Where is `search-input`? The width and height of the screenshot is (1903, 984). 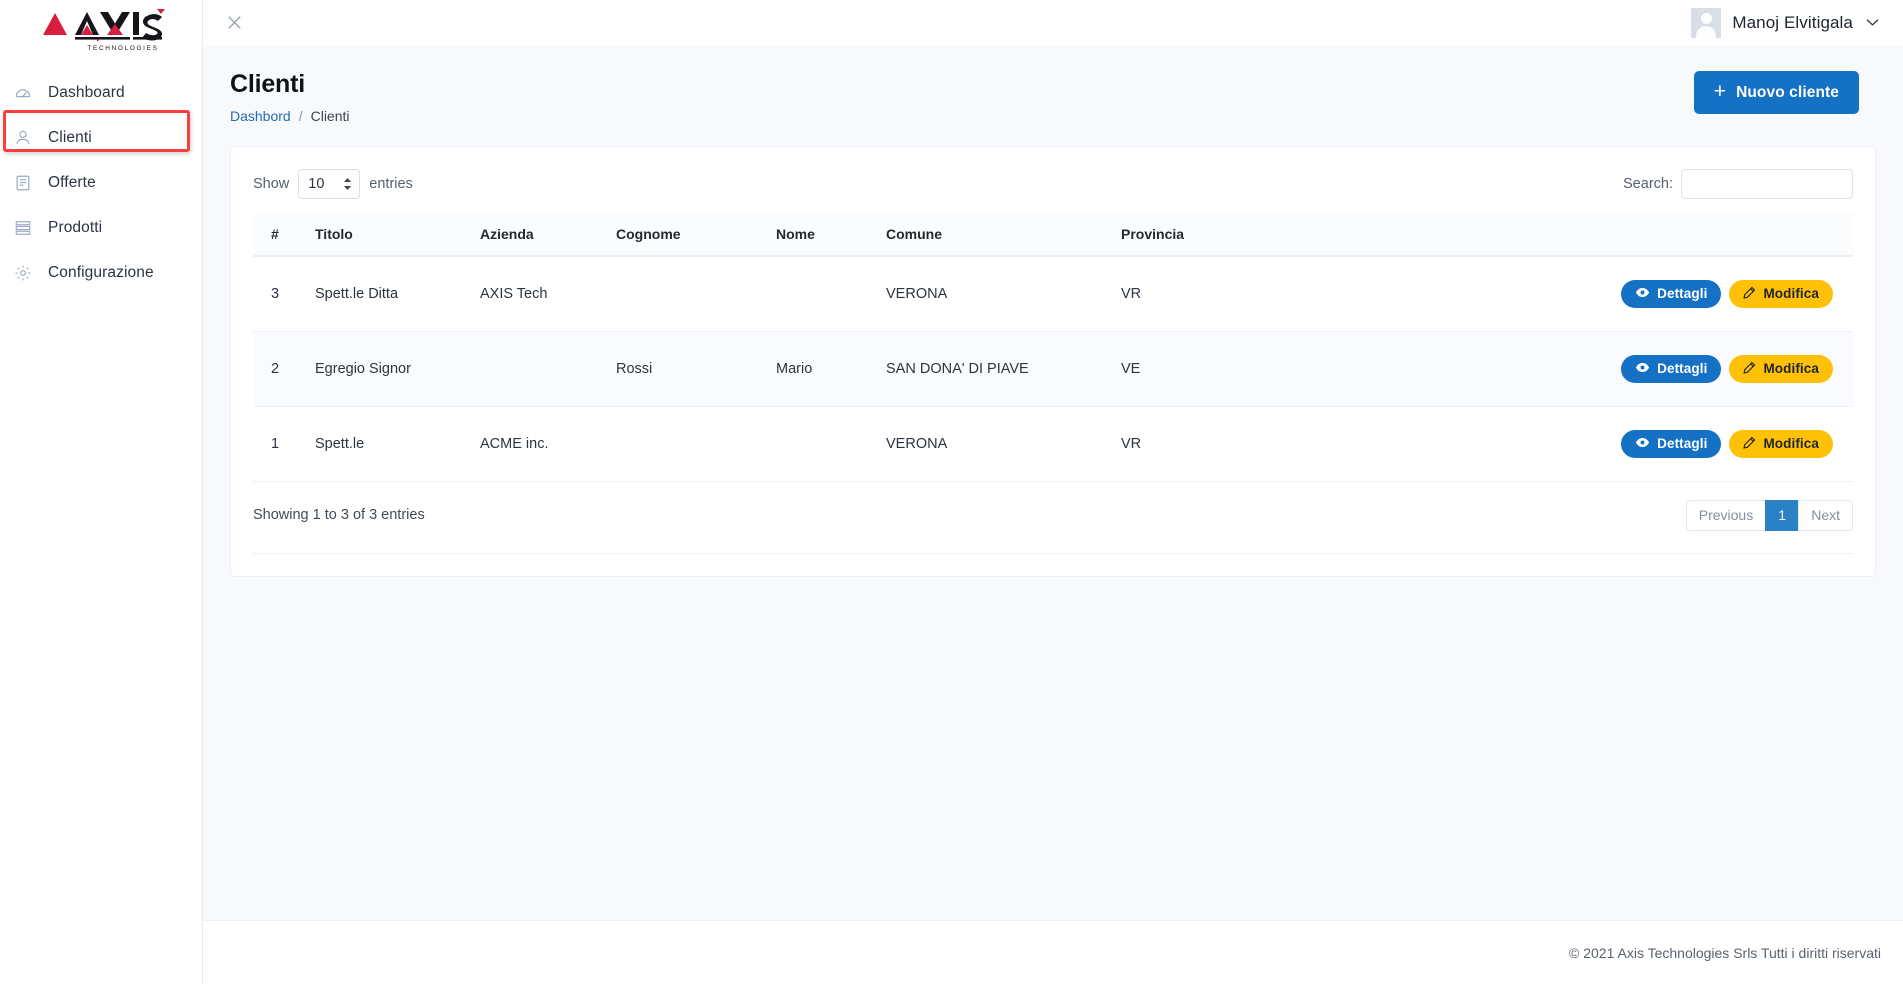 search-input is located at coordinates (1767, 183).